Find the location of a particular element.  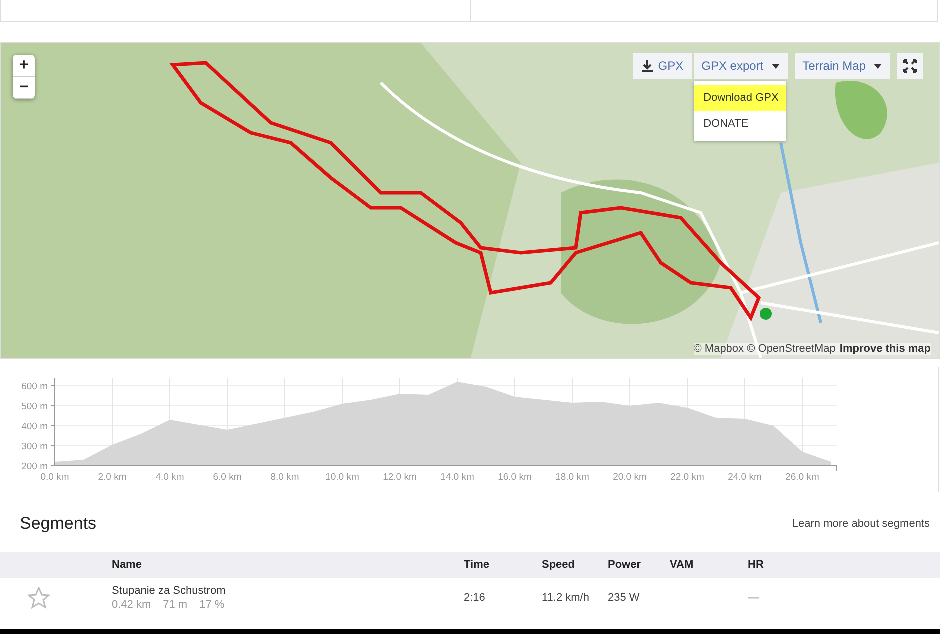

x-tick-label: 4.0 km is located at coordinates (170, 477).